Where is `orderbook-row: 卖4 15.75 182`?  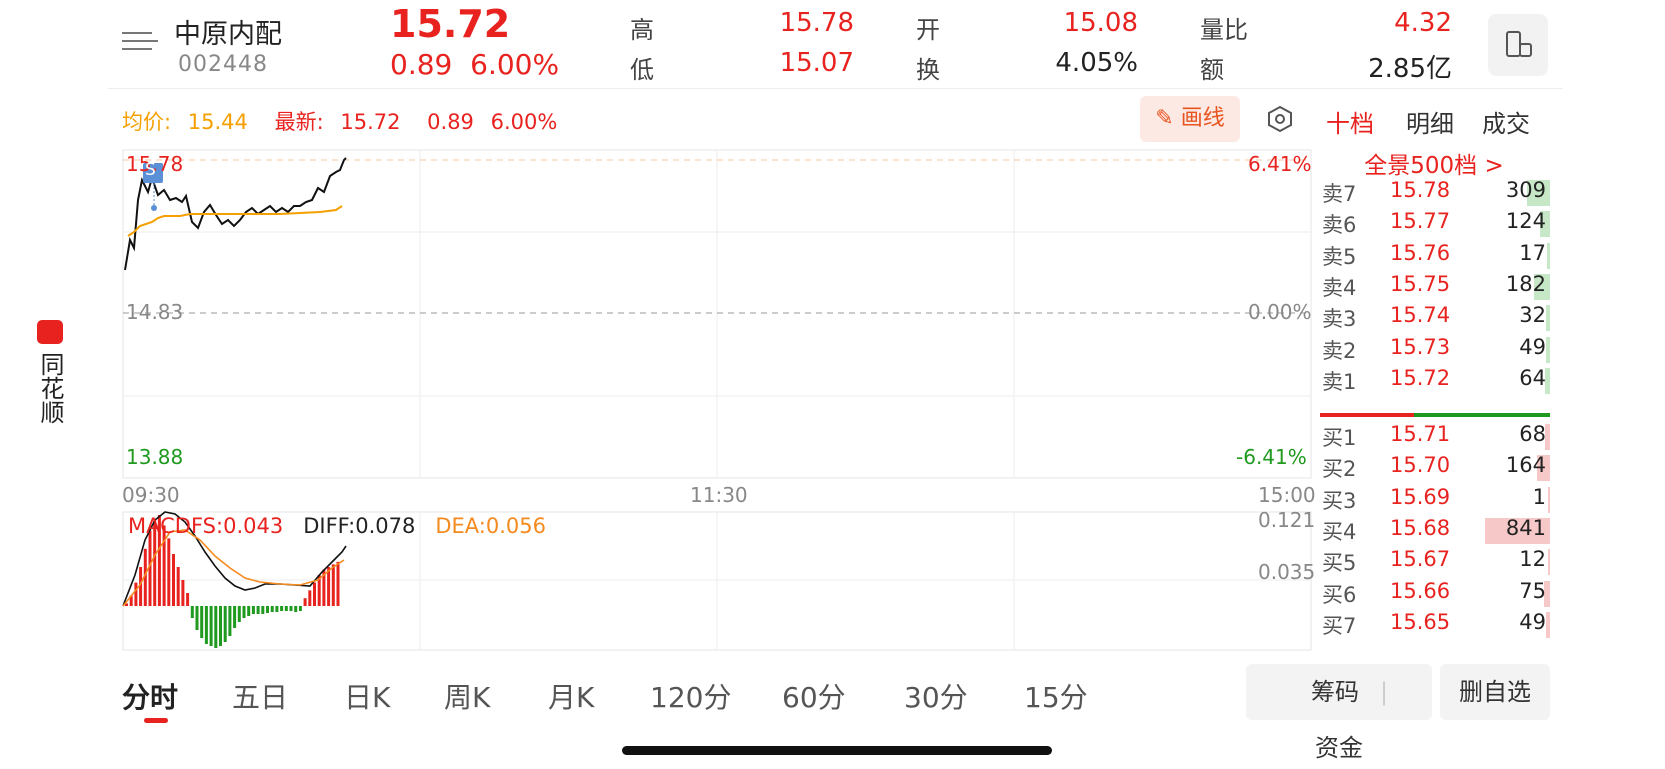
orderbook-row: 卖4 15.75 182 is located at coordinates (1436, 287).